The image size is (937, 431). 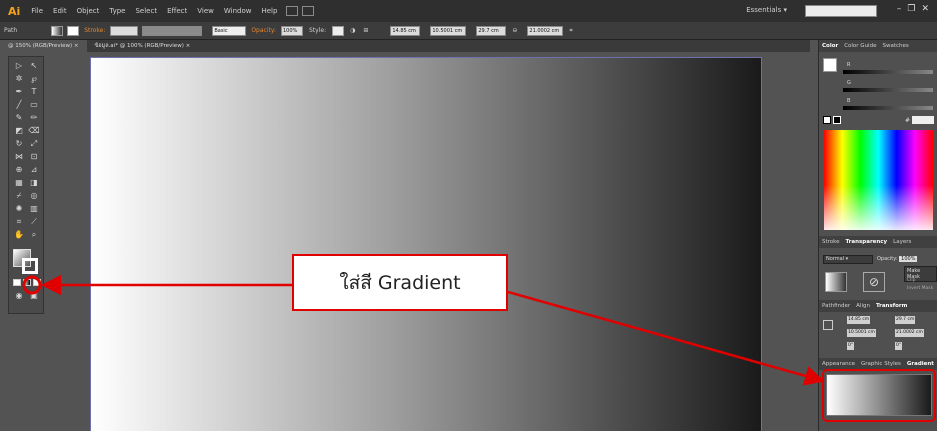 What do you see at coordinates (514, 30) in the screenshot?
I see `link-icon: ⊖` at bounding box center [514, 30].